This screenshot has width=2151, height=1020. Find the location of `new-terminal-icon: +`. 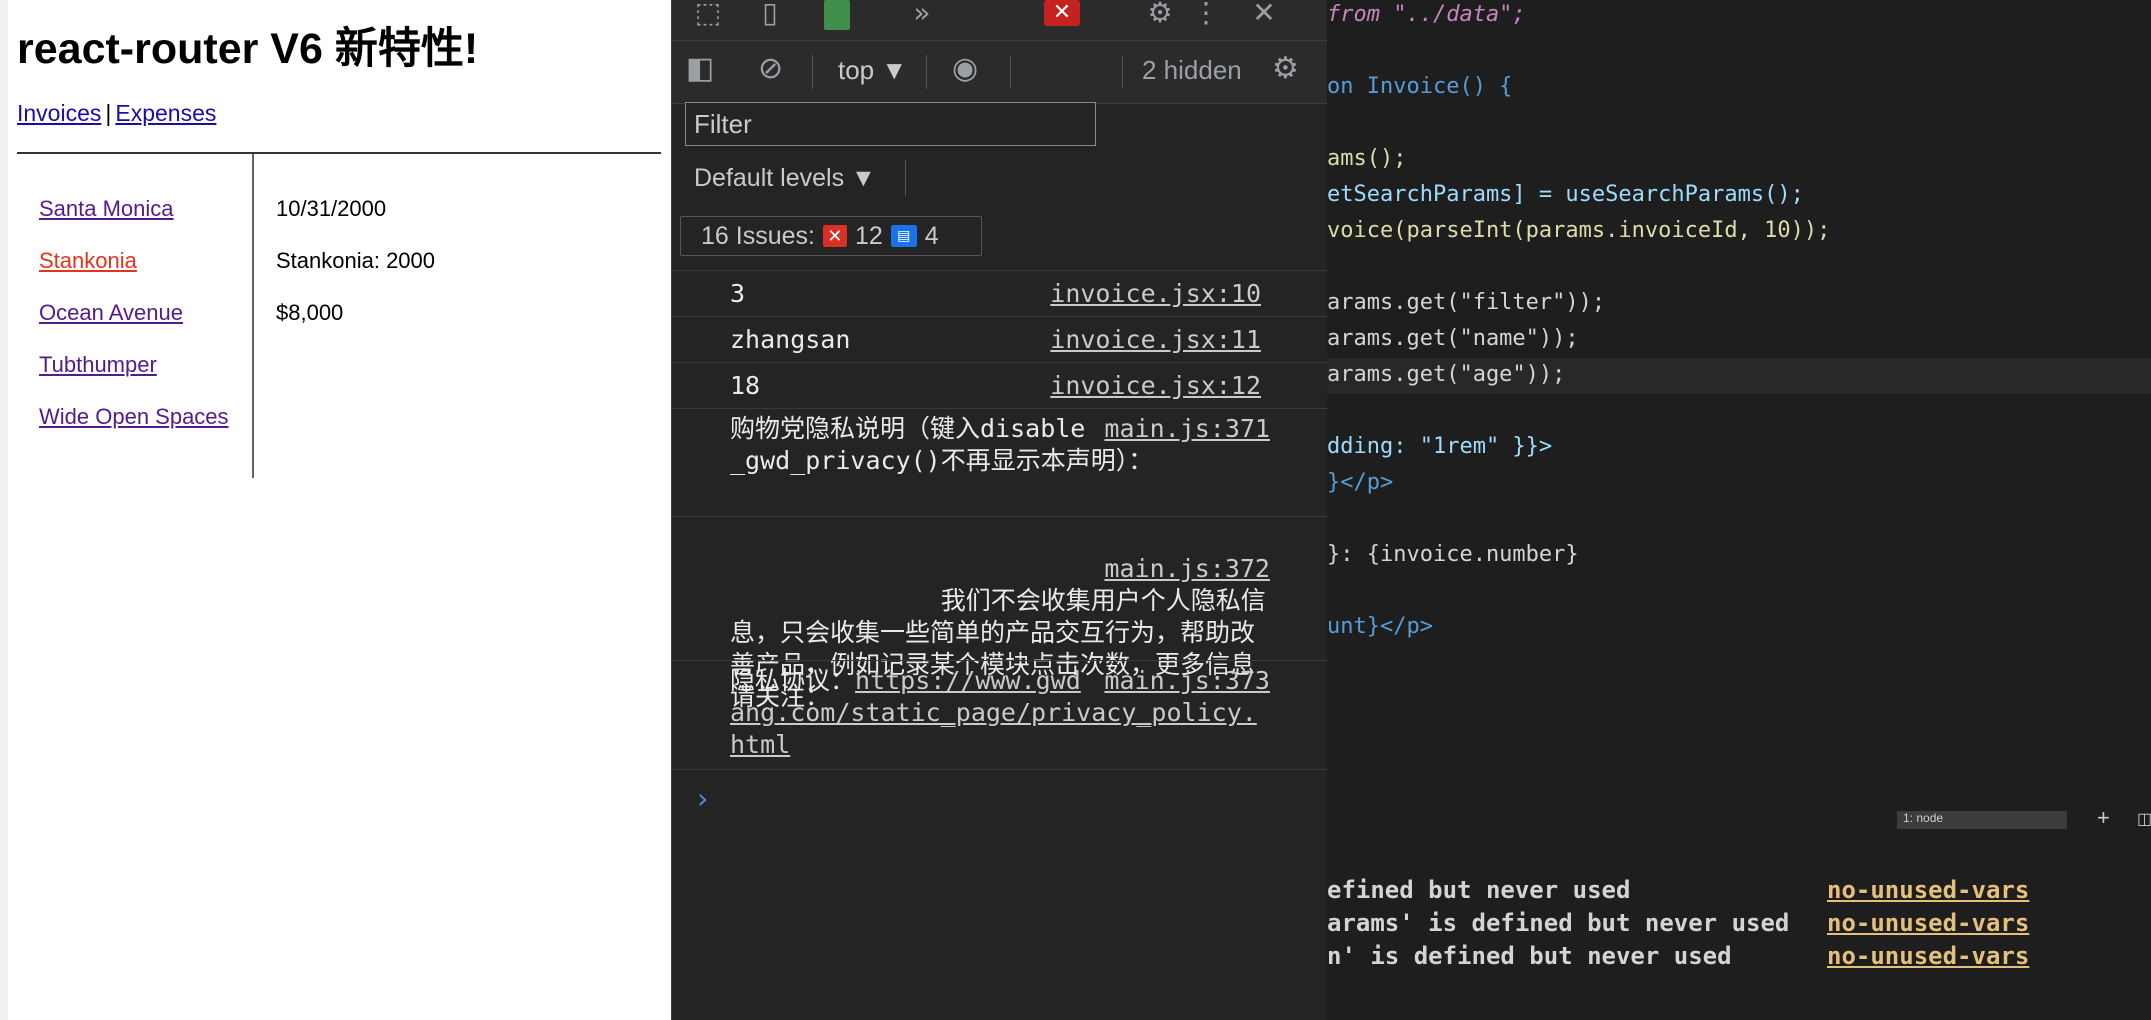

new-terminal-icon: + is located at coordinates (2103, 818).